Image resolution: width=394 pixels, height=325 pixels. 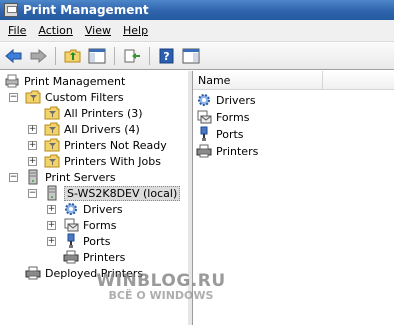 I want to click on column-header-name: Name, so click(x=258, y=80).